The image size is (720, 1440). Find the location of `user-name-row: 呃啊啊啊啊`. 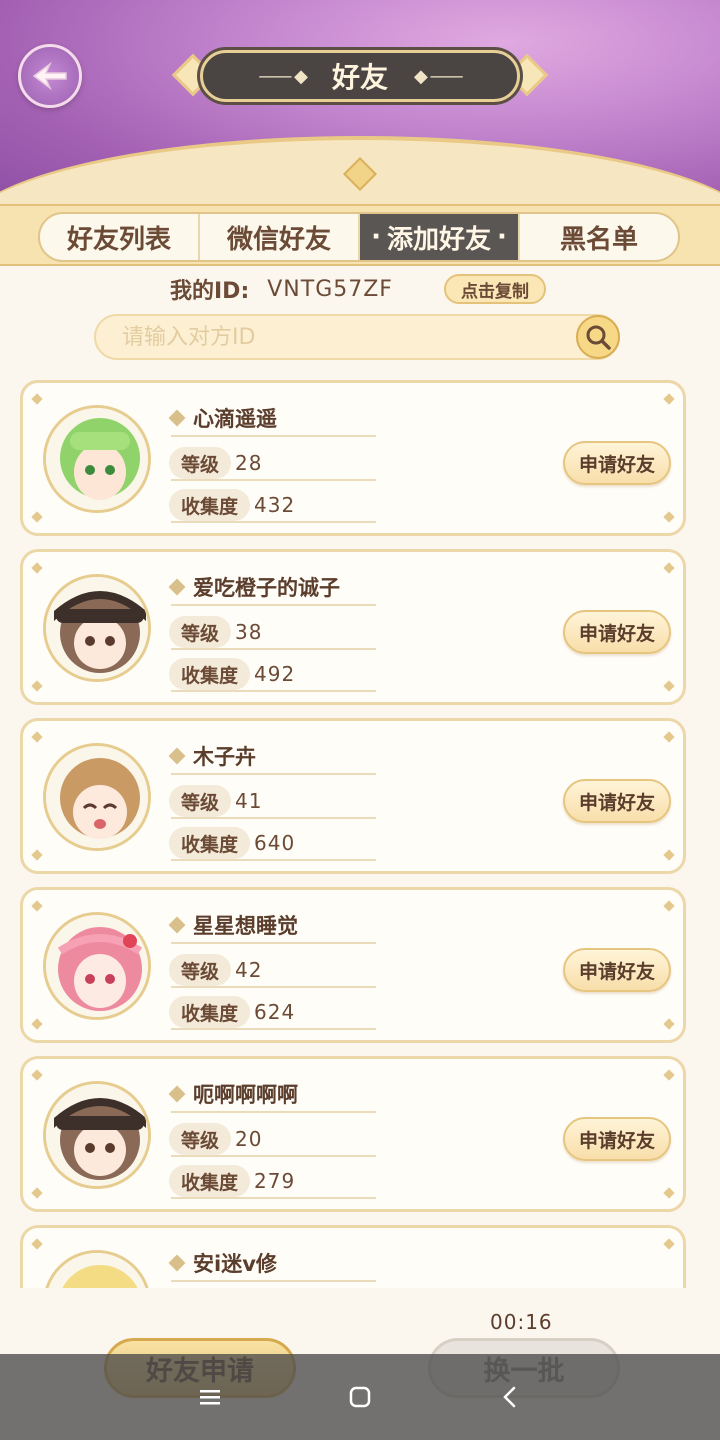

user-name-row: 呃啊啊啊啊 is located at coordinates (233, 1094).